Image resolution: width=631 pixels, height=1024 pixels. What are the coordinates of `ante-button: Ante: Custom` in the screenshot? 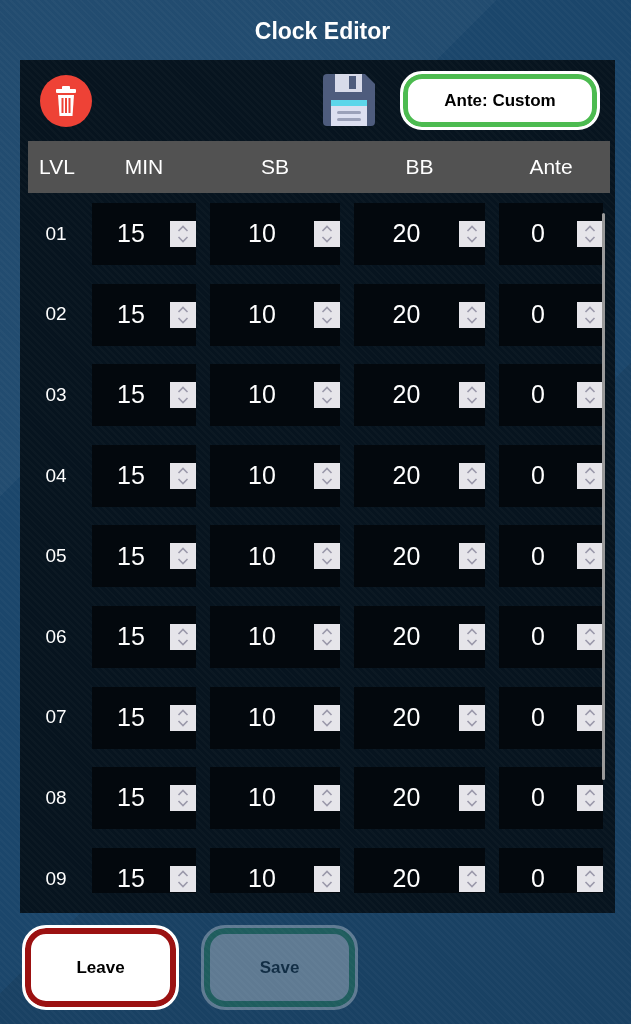 It's located at (500, 100).